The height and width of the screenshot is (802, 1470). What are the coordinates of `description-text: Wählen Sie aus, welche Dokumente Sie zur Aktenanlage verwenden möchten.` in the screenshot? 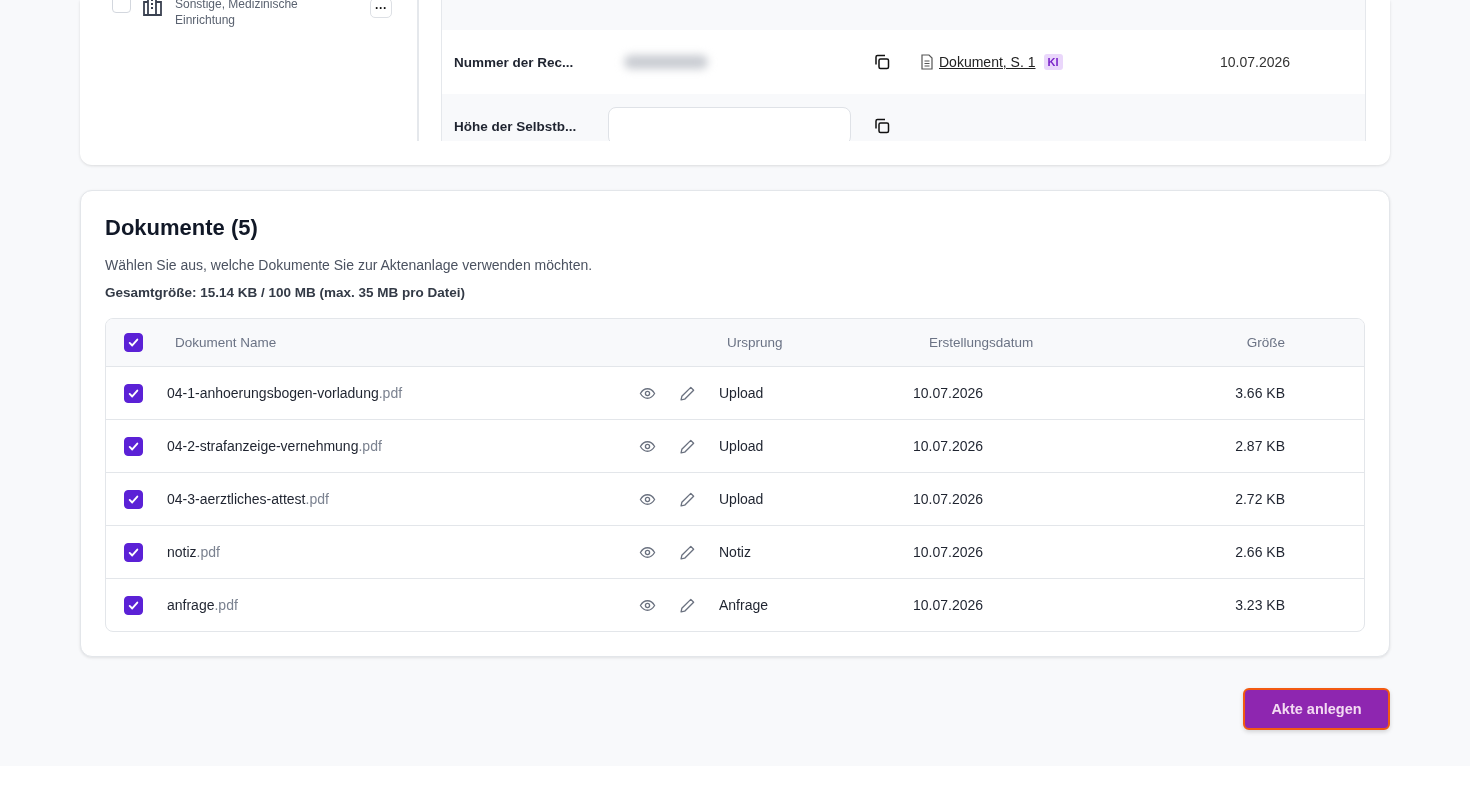 It's located at (349, 265).